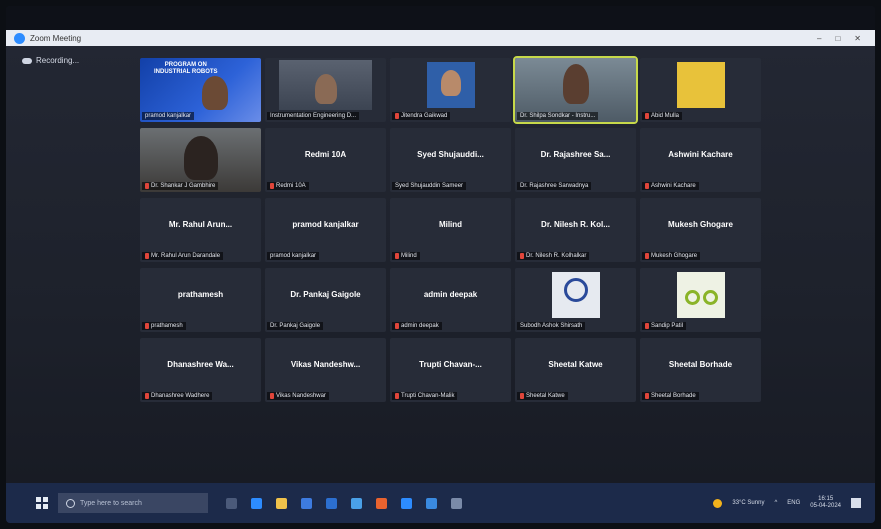 The height and width of the screenshot is (529, 881). What do you see at coordinates (450, 300) in the screenshot?
I see `participant-tile: admin deepak admin deepak` at bounding box center [450, 300].